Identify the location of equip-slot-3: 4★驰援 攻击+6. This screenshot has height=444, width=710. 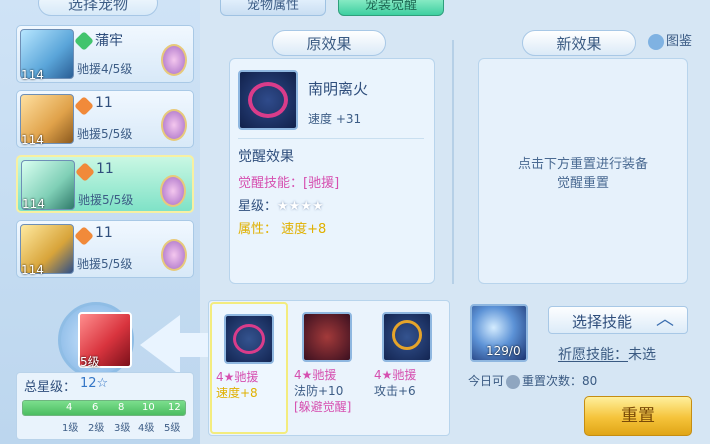
(409, 368).